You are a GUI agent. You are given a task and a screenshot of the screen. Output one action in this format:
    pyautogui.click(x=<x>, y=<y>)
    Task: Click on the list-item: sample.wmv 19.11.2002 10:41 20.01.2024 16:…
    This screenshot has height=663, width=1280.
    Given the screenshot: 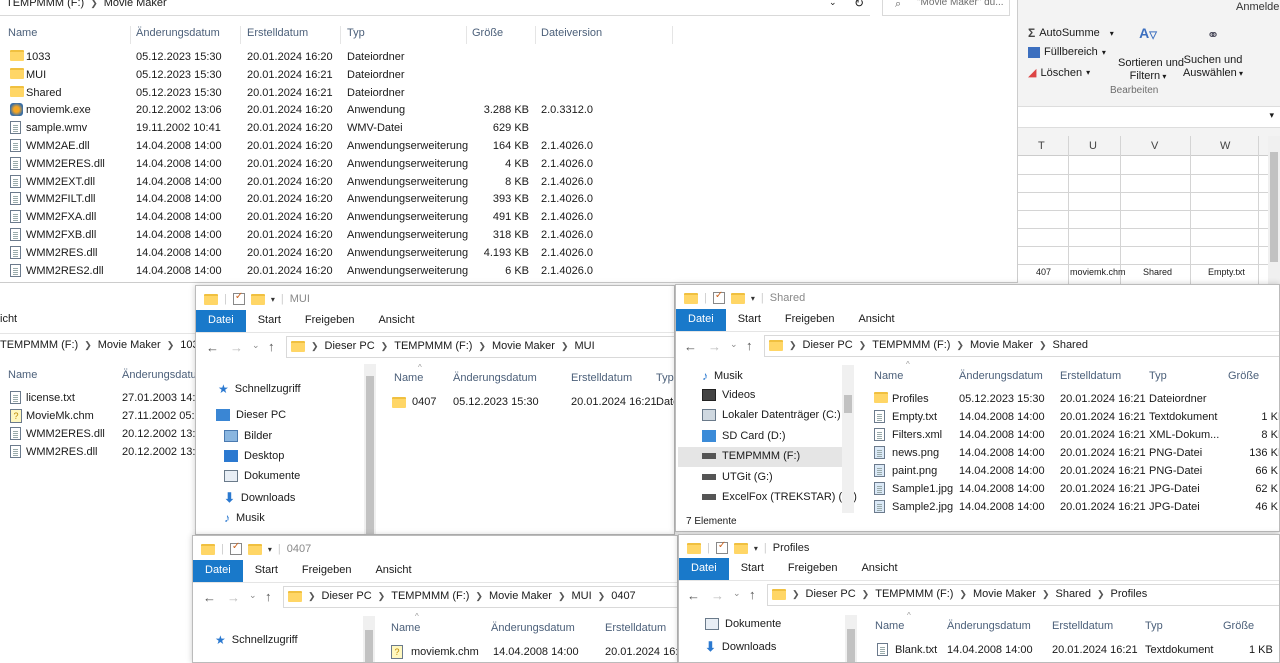 What is the action you would take?
    pyautogui.click(x=350, y=128)
    